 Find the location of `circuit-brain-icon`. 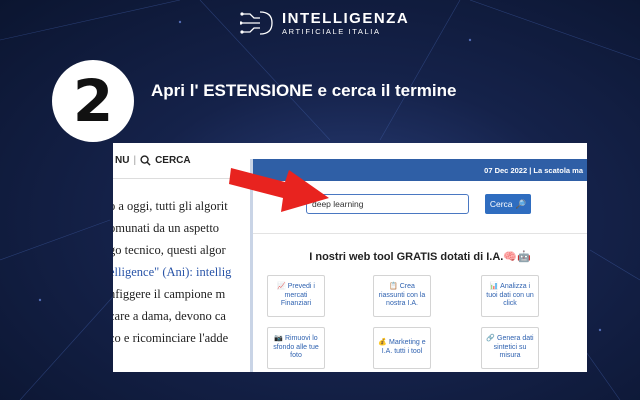

circuit-brain-icon is located at coordinates (256, 23).